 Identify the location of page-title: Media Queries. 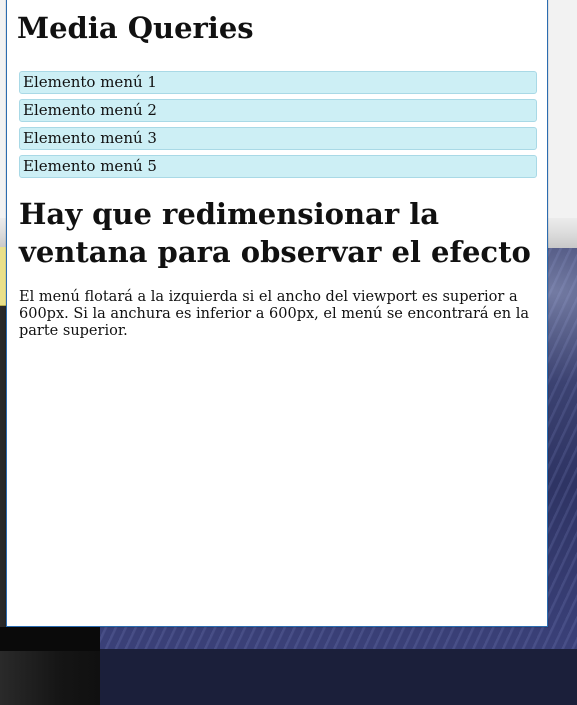
(135, 28).